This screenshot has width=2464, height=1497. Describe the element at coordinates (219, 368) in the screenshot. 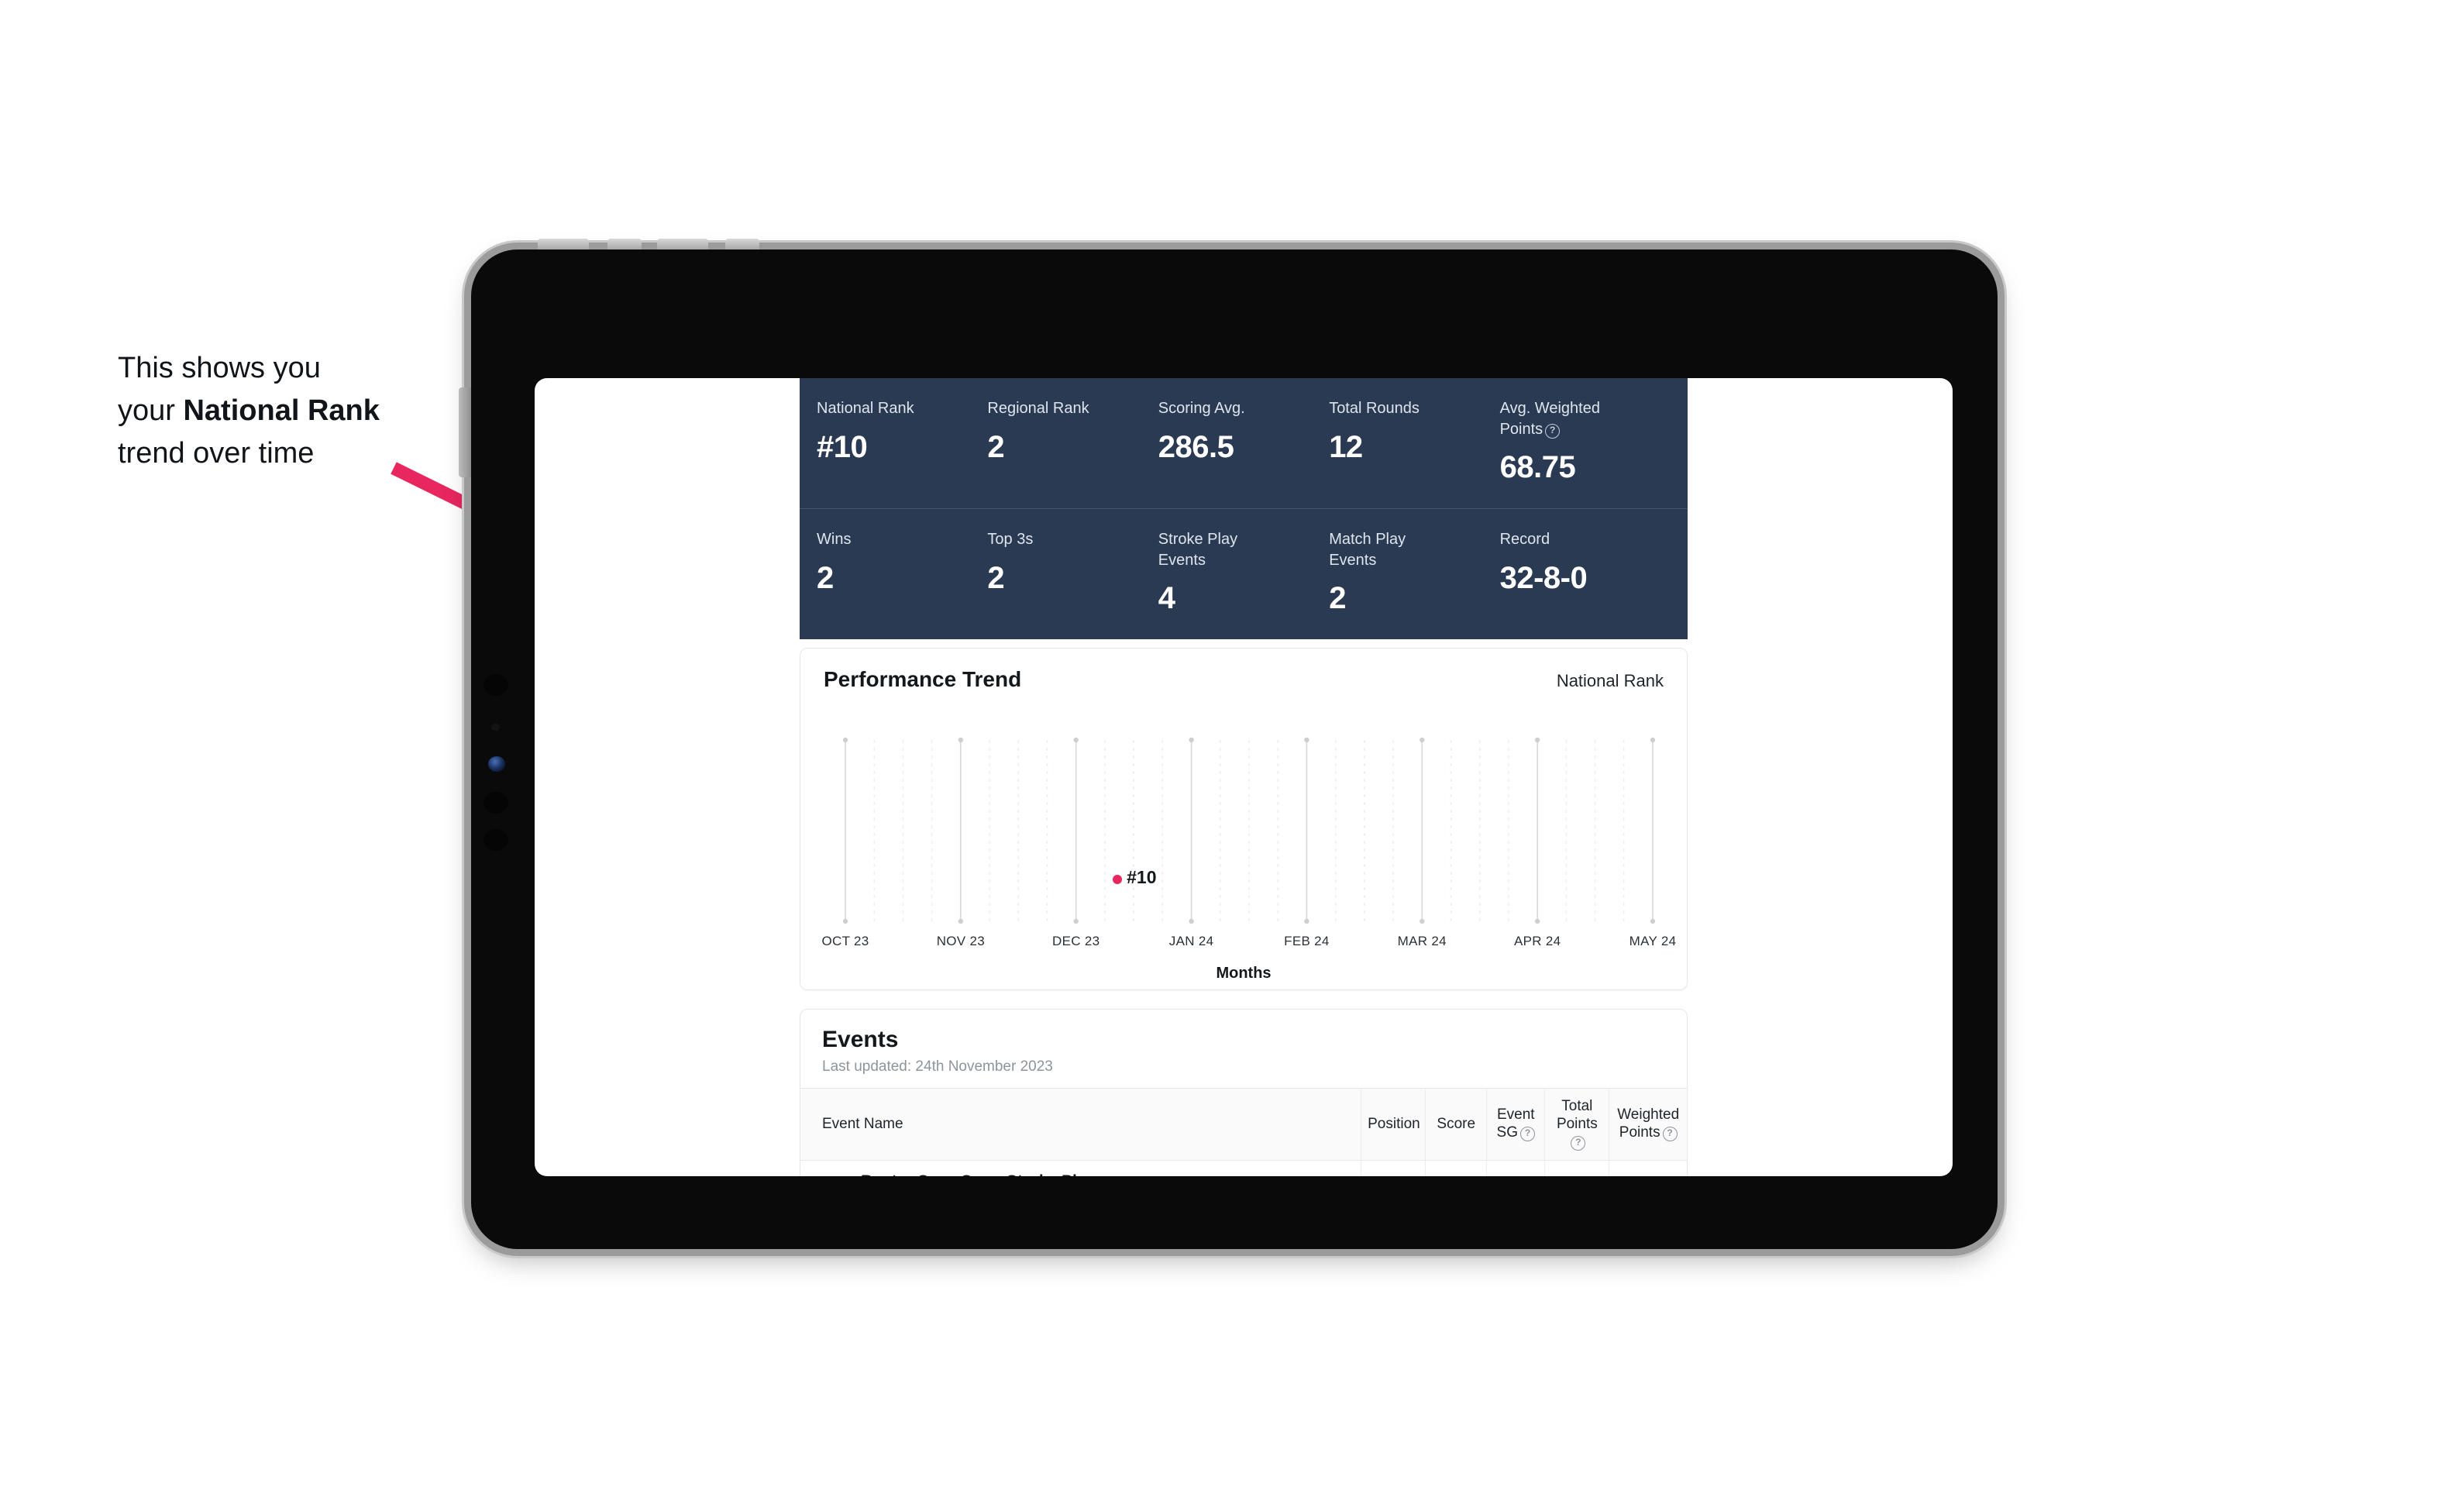

I see `annotation-line-1: This shows you` at that location.